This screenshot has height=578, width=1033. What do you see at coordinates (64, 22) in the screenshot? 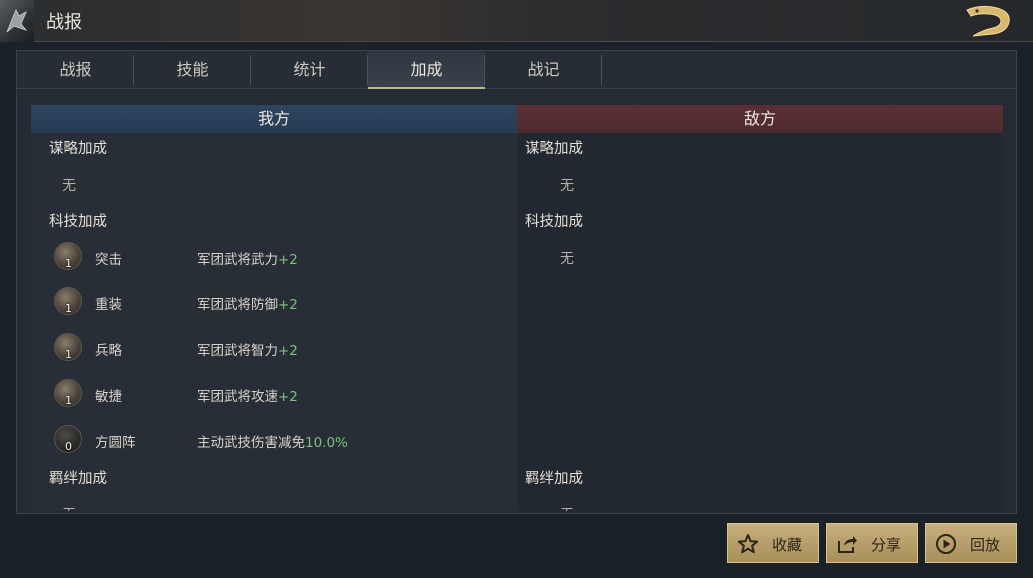
I see `page-title: 战报` at bounding box center [64, 22].